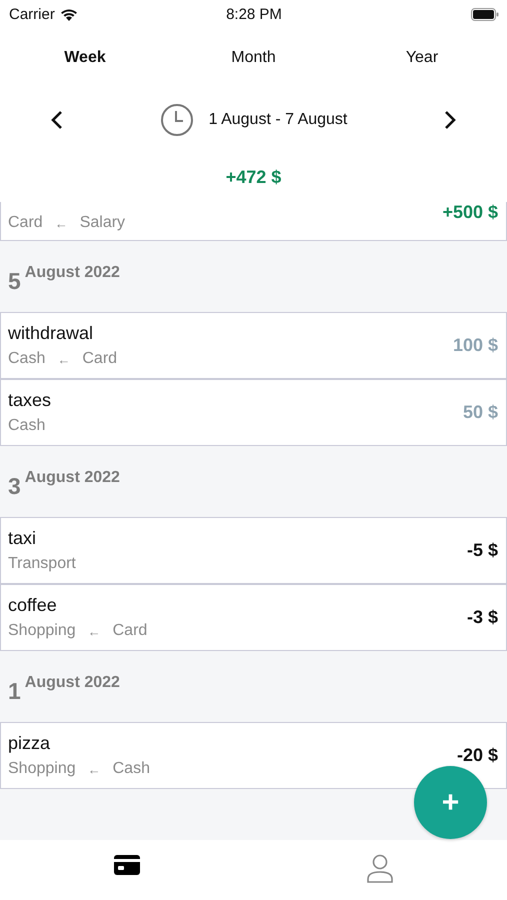 The width and height of the screenshot is (507, 900). Describe the element at coordinates (482, 617) in the screenshot. I see `amount-label: -3 $` at that location.